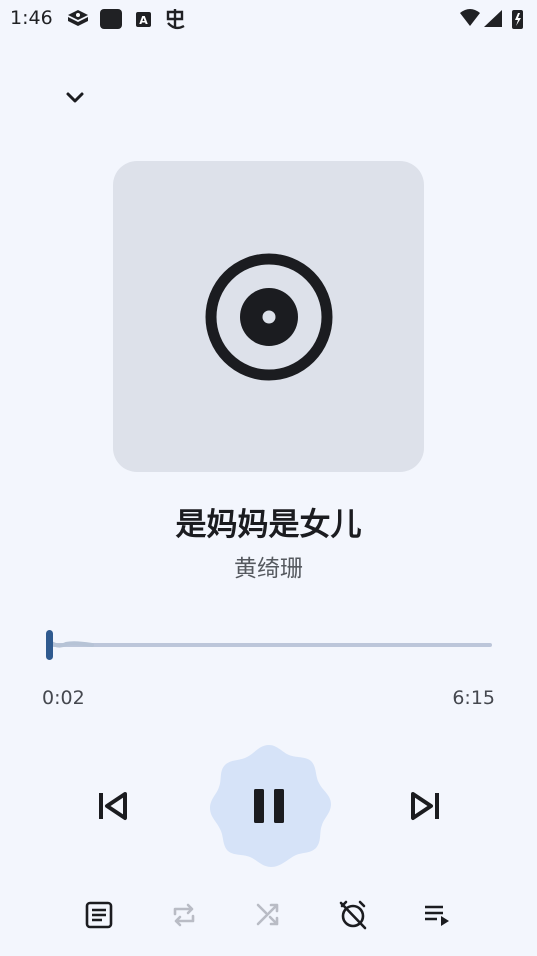 The image size is (537, 956). Describe the element at coordinates (268, 18) in the screenshot. I see `status-bar: 1:46 A` at that location.